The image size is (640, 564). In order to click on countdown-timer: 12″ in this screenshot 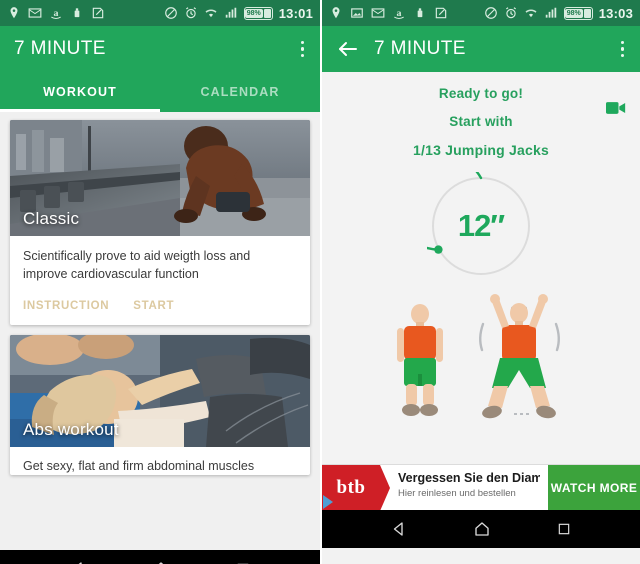, I will do `click(481, 226)`.